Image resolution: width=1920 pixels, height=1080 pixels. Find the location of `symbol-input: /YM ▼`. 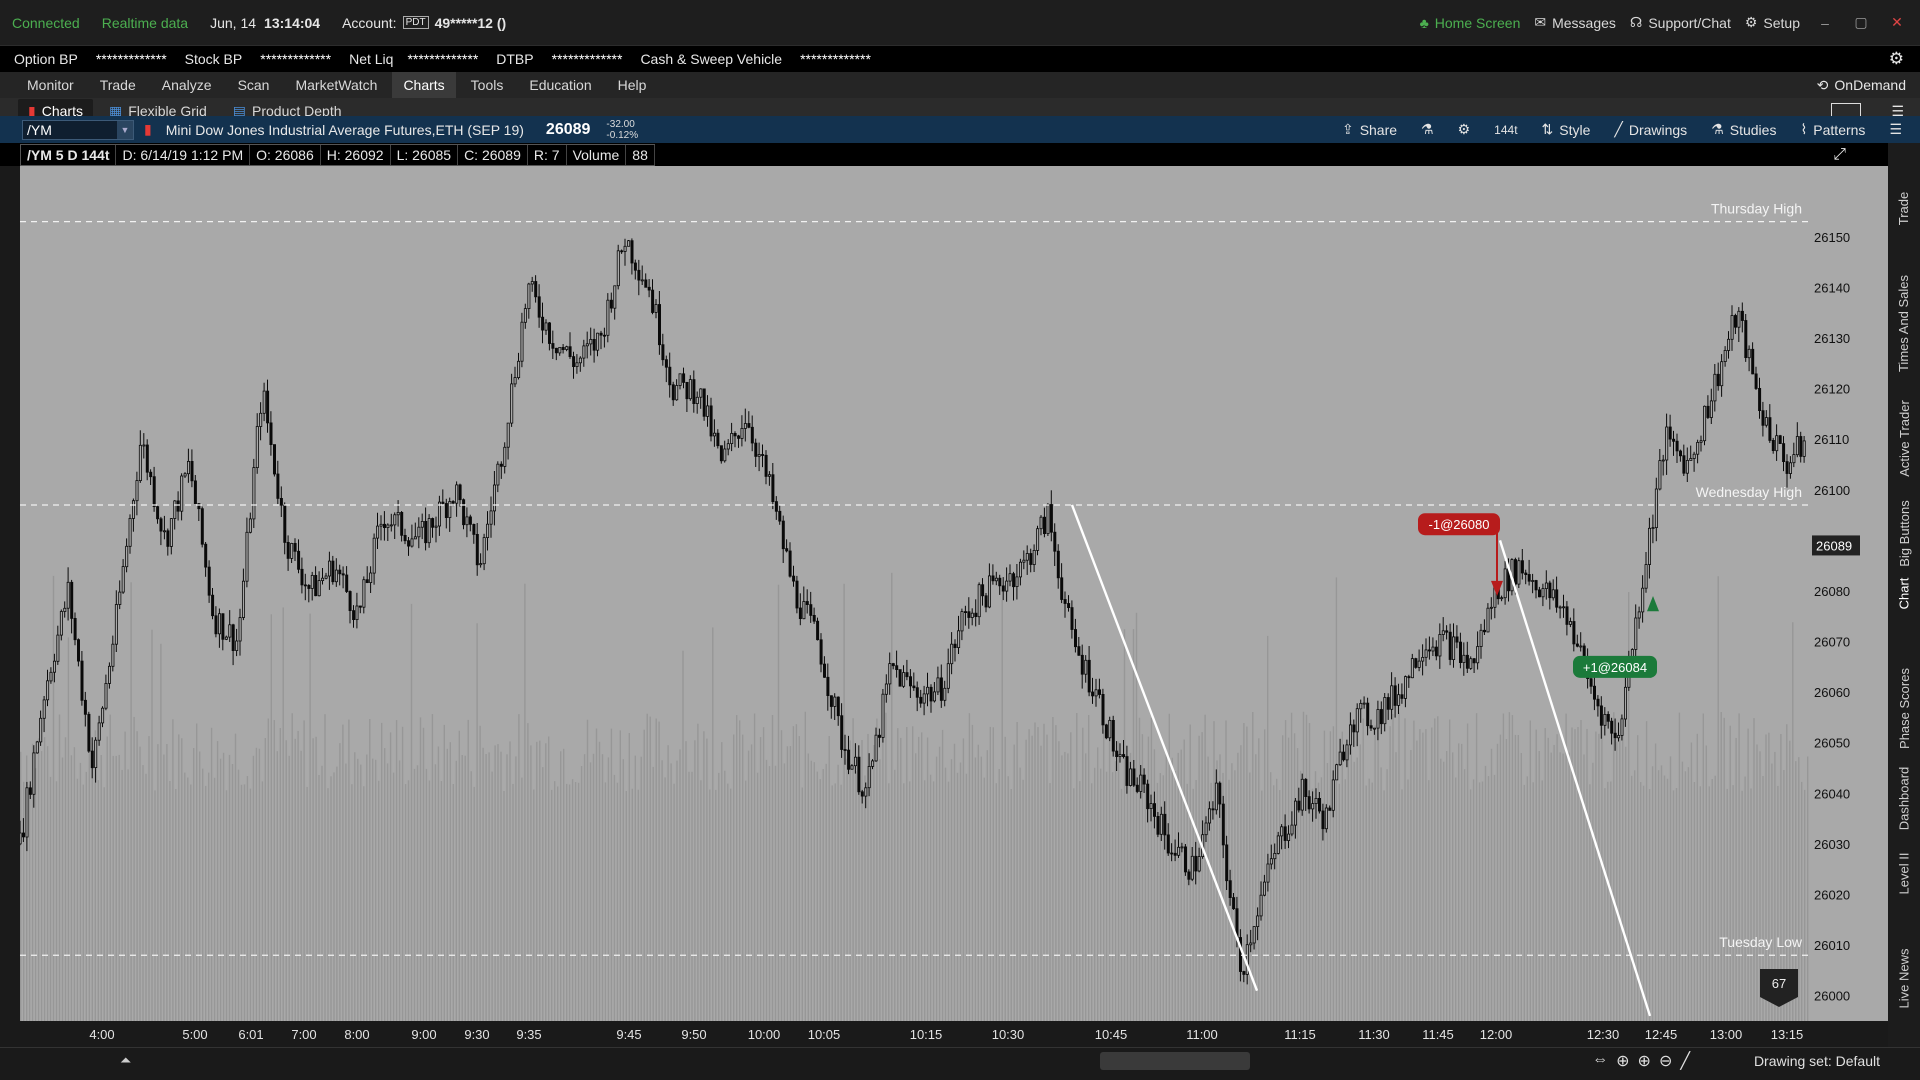

symbol-input: /YM ▼ is located at coordinates (78, 129).